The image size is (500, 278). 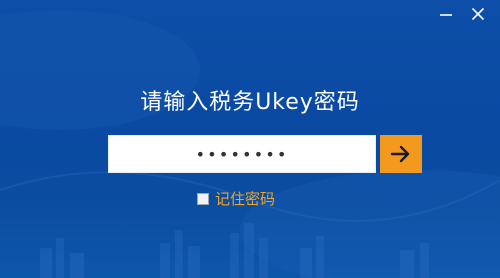 I want to click on arrow-right-icon, so click(x=400, y=154).